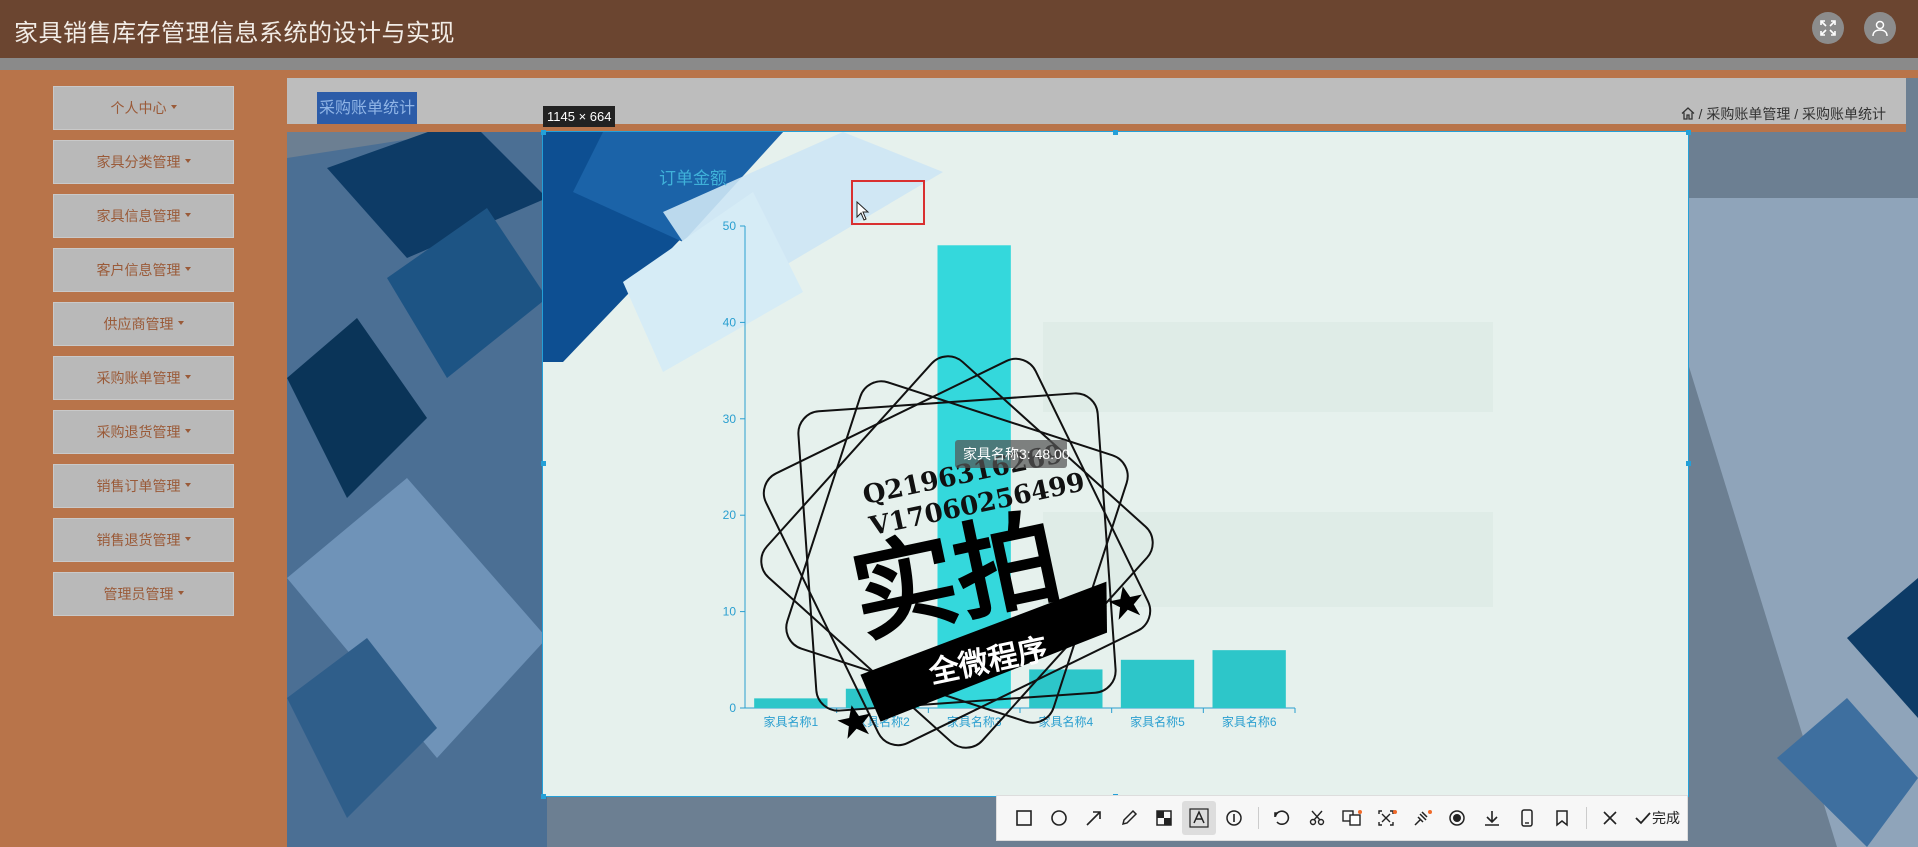 This screenshot has width=1918, height=847. What do you see at coordinates (143, 458) in the screenshot?
I see `sidebar` at bounding box center [143, 458].